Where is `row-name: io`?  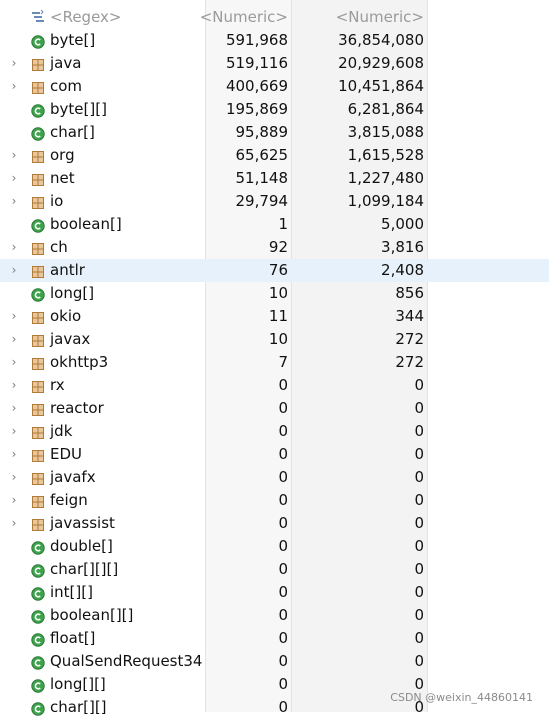
row-name: io is located at coordinates (57, 201).